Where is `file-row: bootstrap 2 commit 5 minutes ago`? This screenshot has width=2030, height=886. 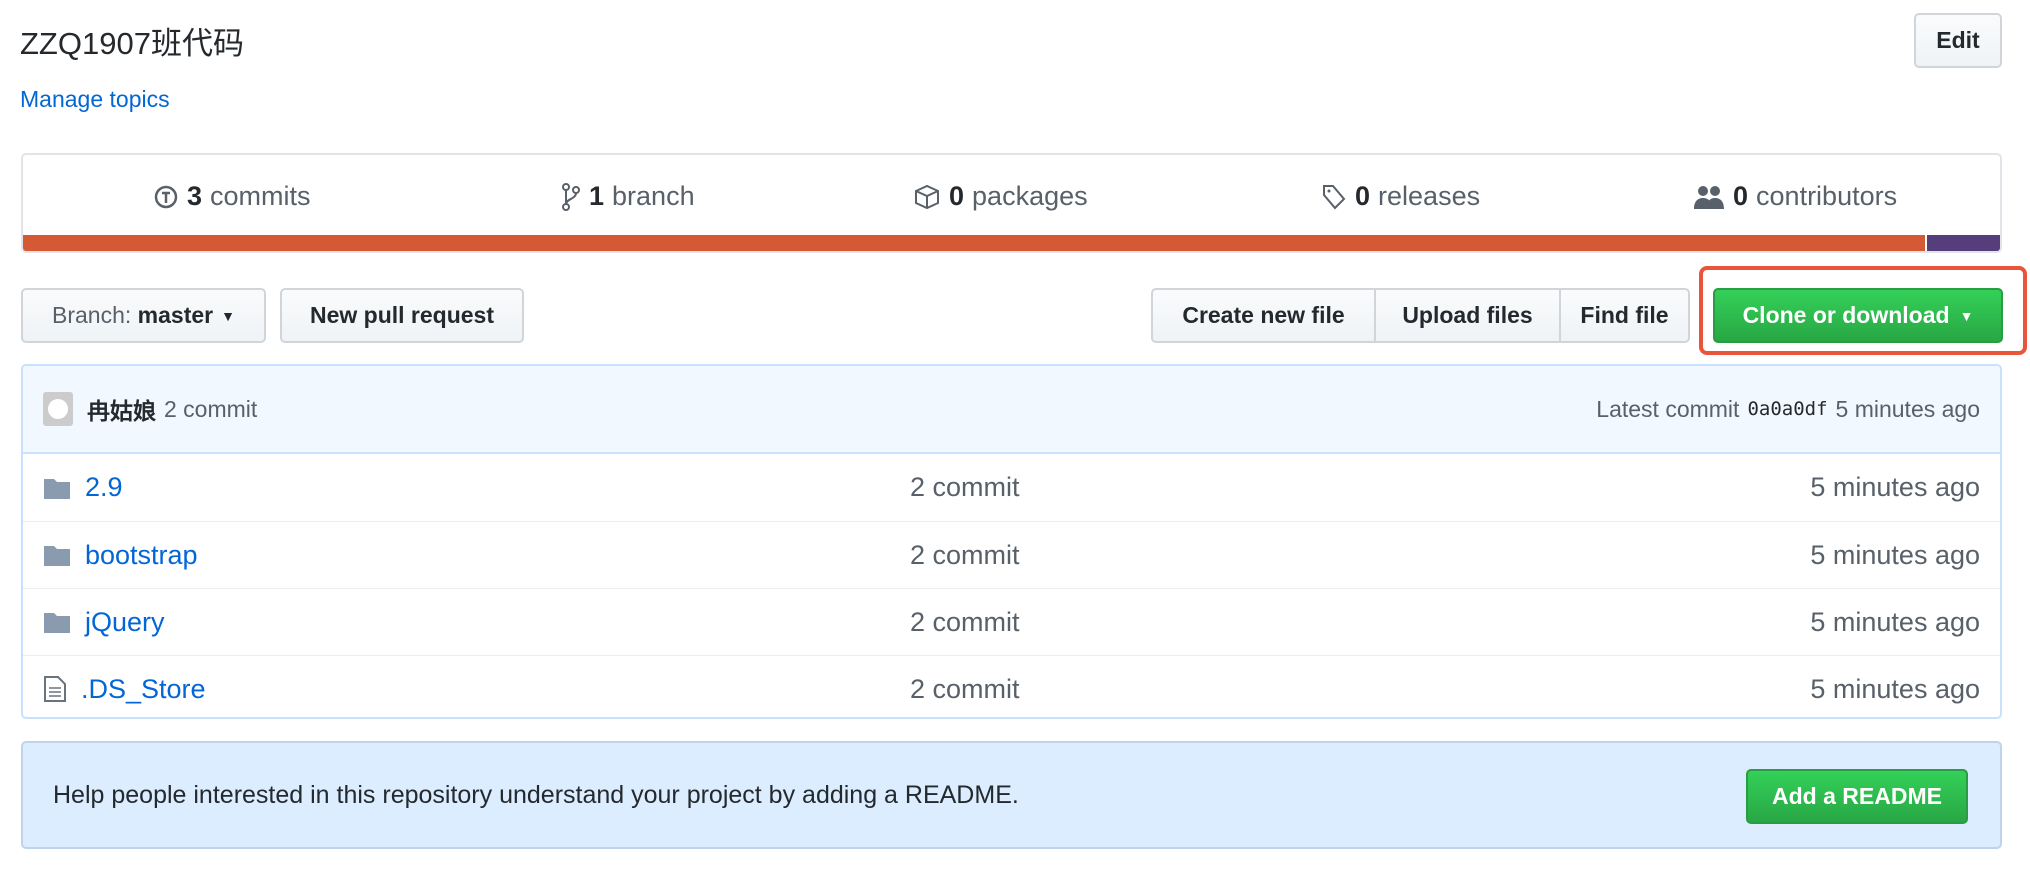 file-row: bootstrap 2 commit 5 minutes ago is located at coordinates (1011, 554).